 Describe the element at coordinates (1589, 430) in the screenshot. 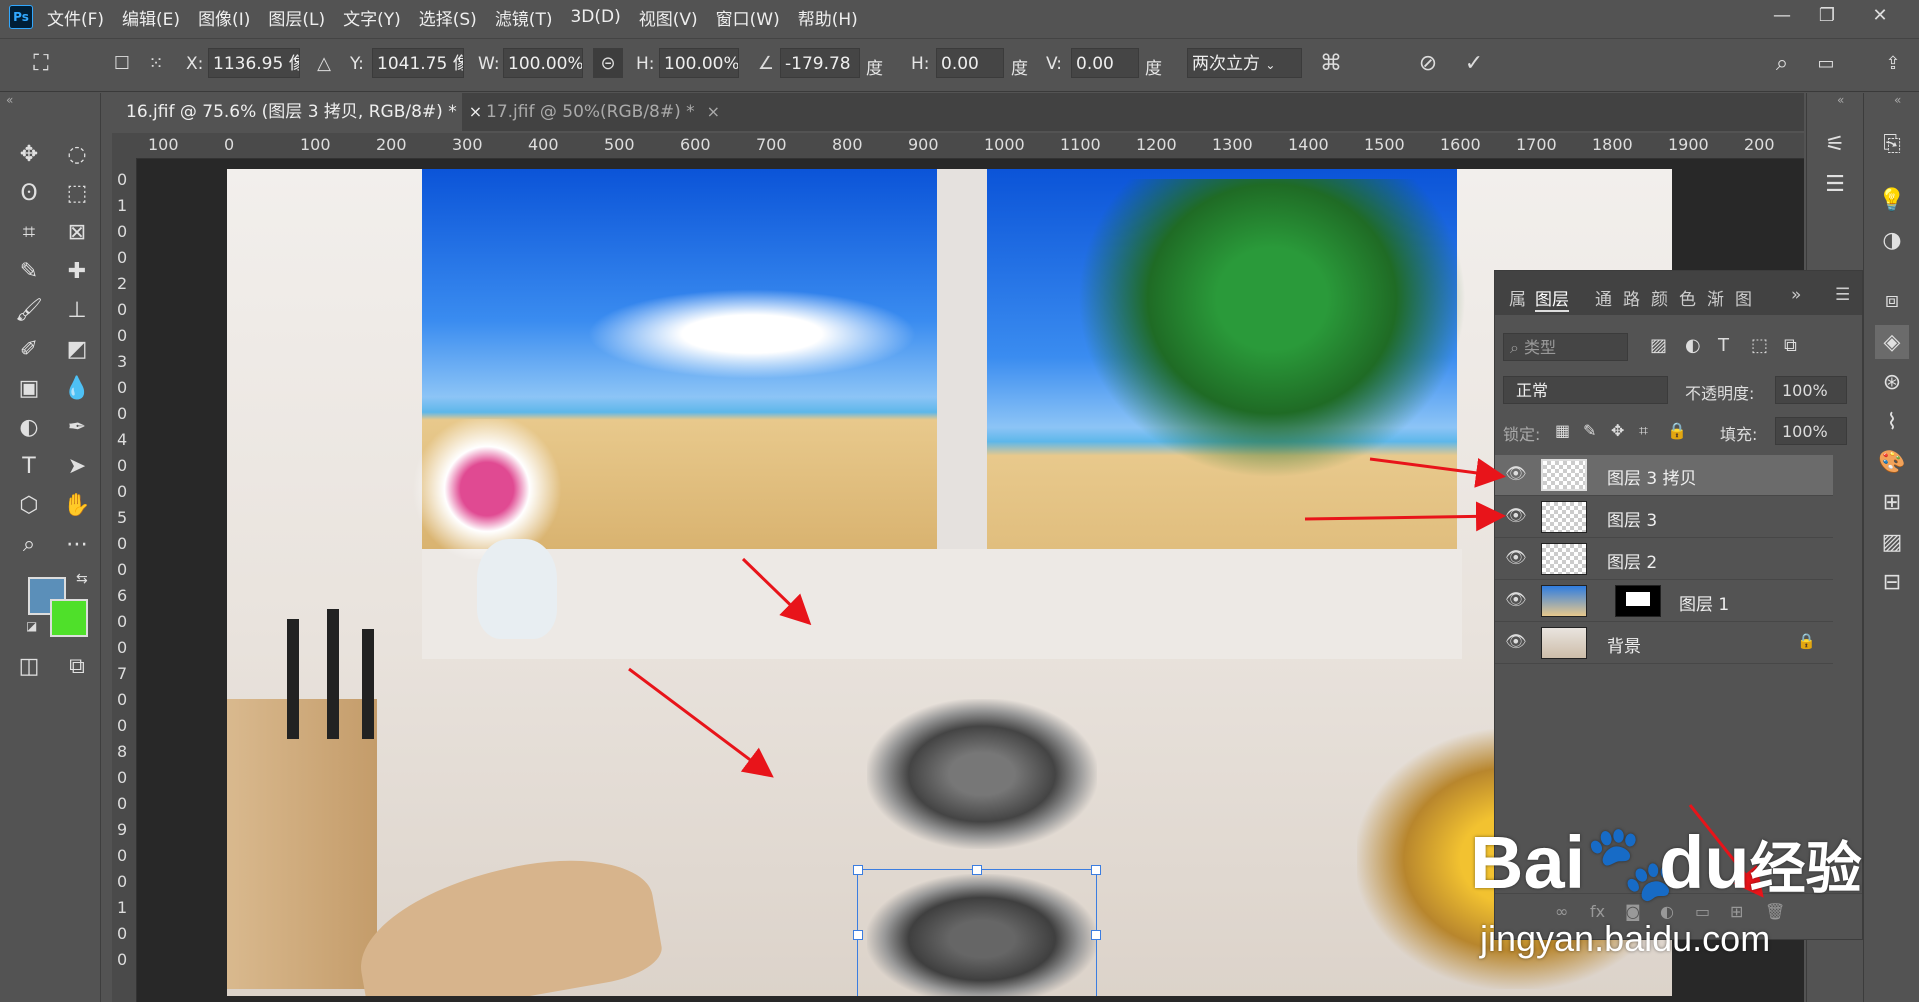

I see `lock-image-icon: ✎` at that location.